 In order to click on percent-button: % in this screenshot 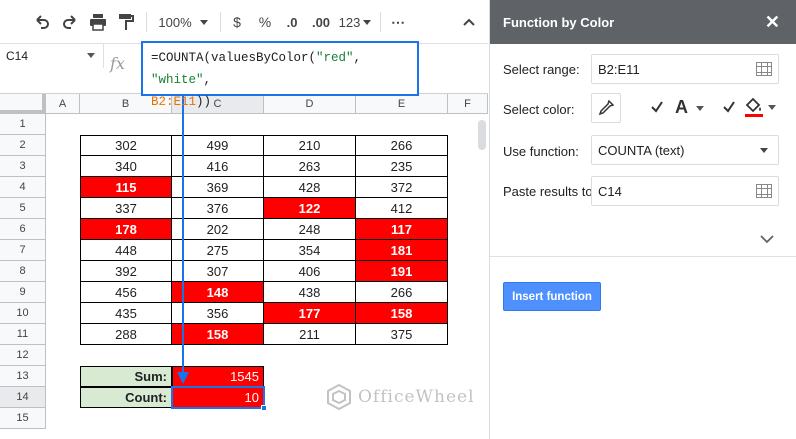, I will do `click(265, 22)`.